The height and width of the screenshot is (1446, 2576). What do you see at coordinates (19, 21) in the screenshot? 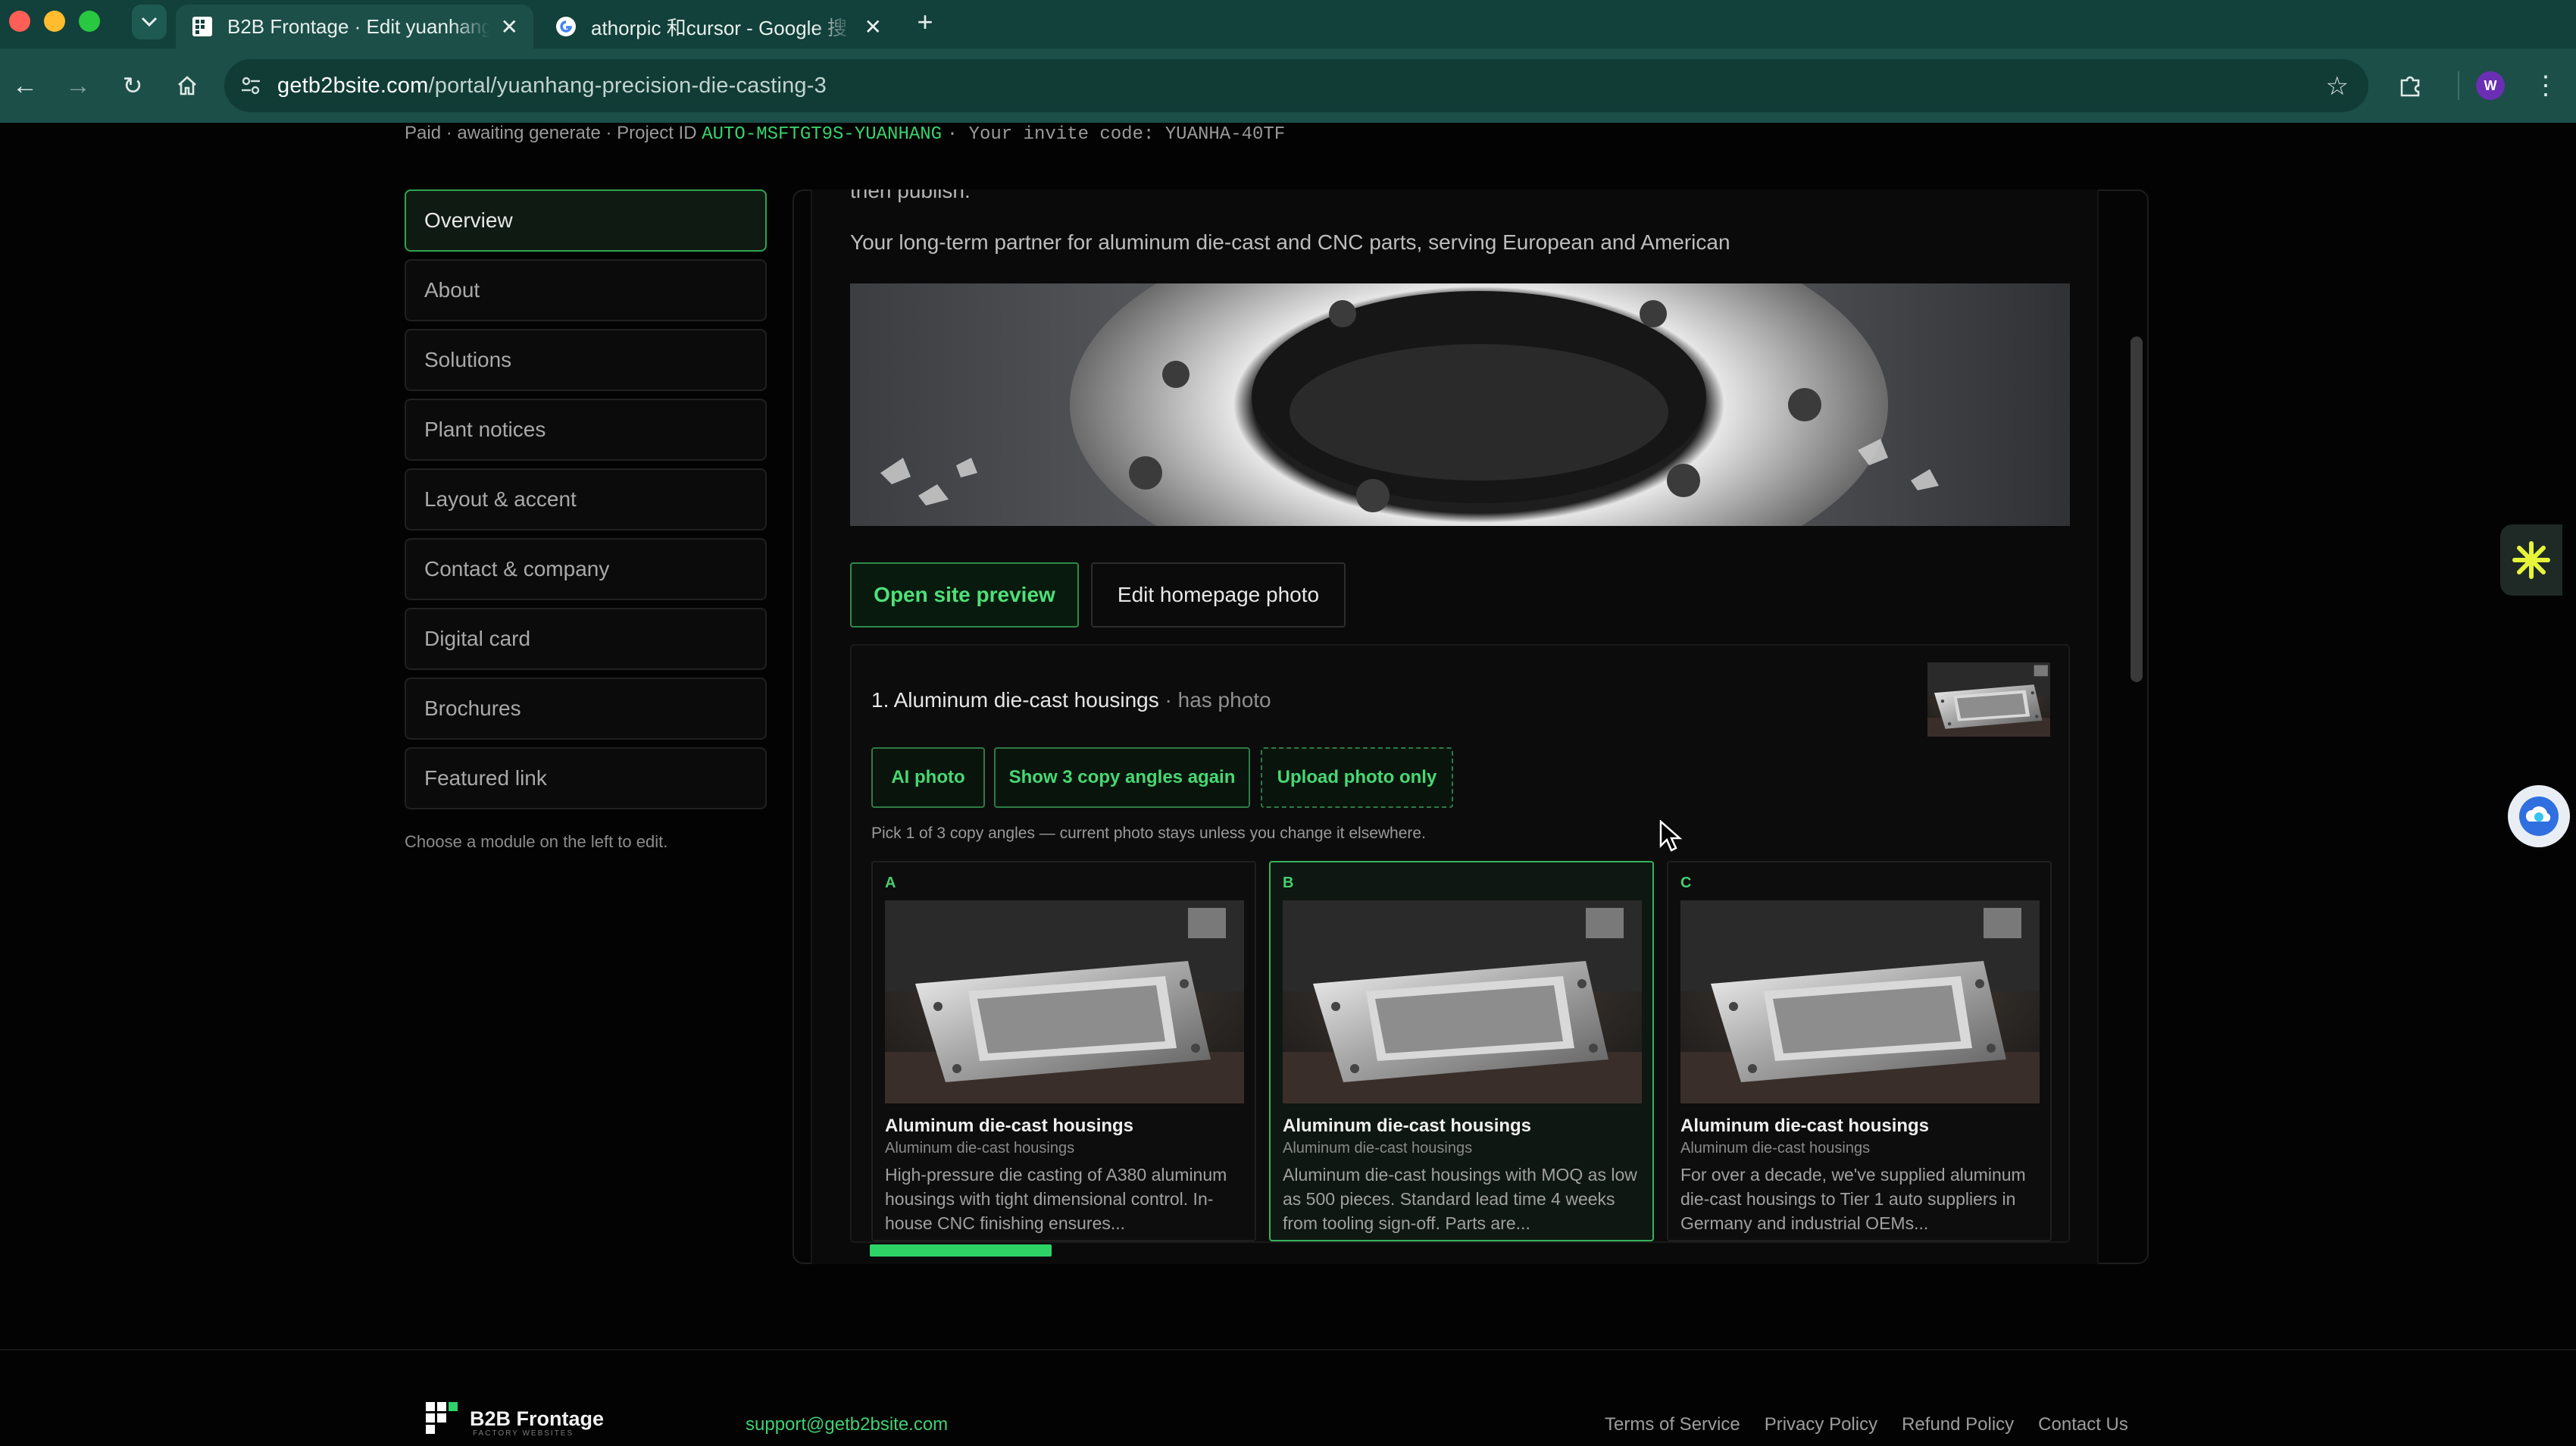
I see `close-window-button` at bounding box center [19, 21].